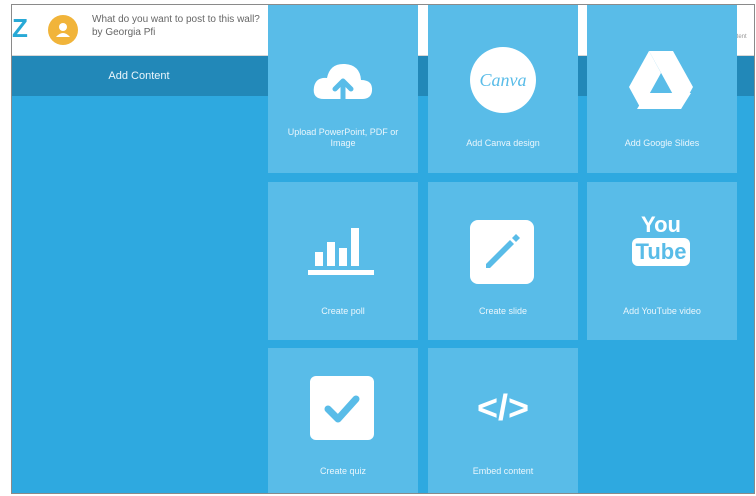 This screenshot has width=756, height=496. I want to click on youtube-icon: You Tube, so click(661, 239).